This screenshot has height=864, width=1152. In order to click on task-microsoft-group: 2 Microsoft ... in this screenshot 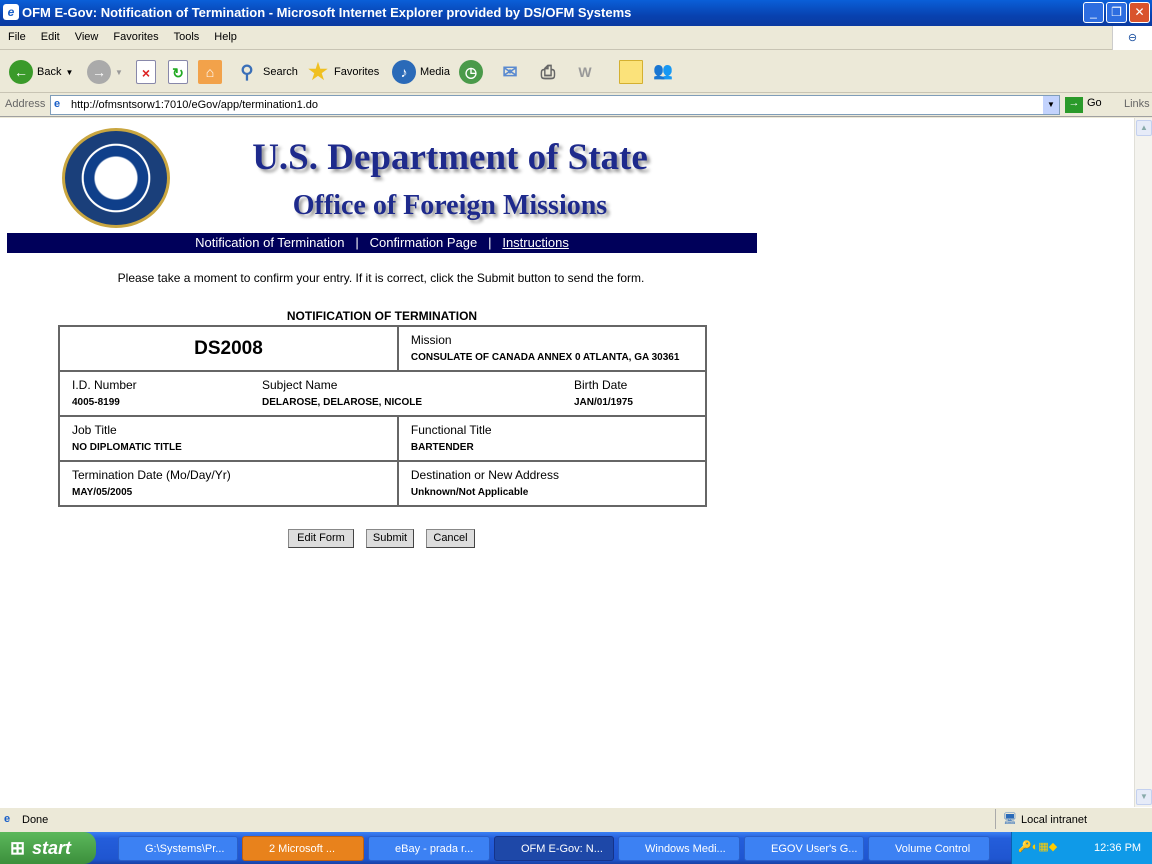, I will do `click(303, 848)`.